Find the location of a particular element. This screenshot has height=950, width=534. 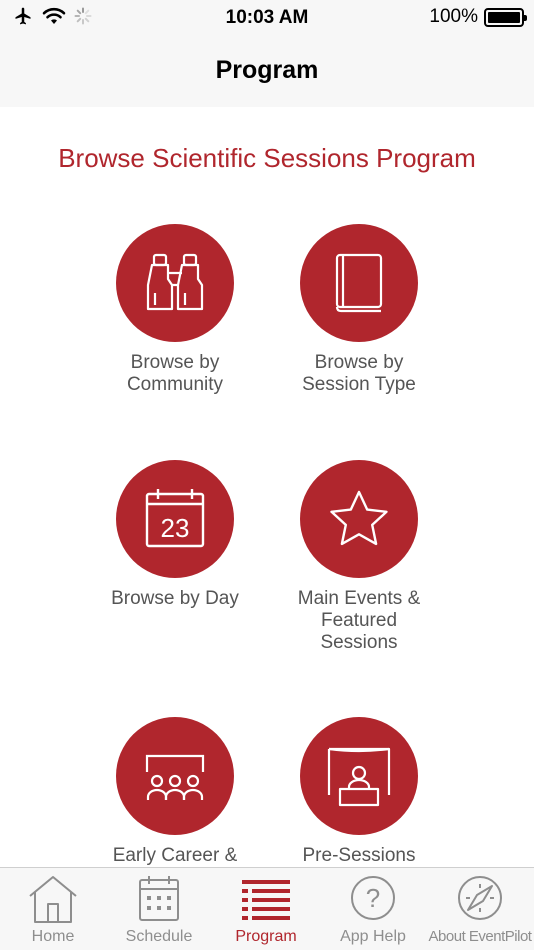

status-right: 100% is located at coordinates (478, 17).